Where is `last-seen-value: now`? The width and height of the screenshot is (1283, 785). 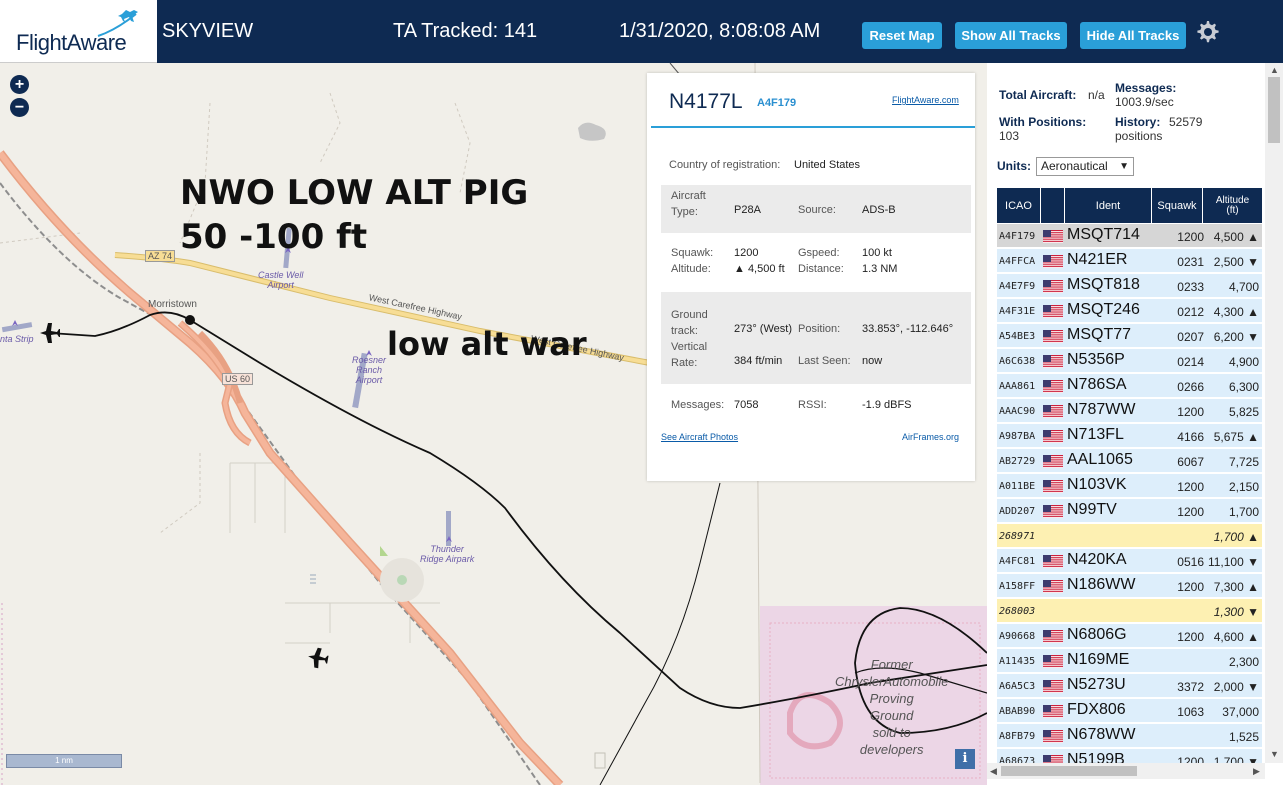
last-seen-value: now is located at coordinates (872, 361).